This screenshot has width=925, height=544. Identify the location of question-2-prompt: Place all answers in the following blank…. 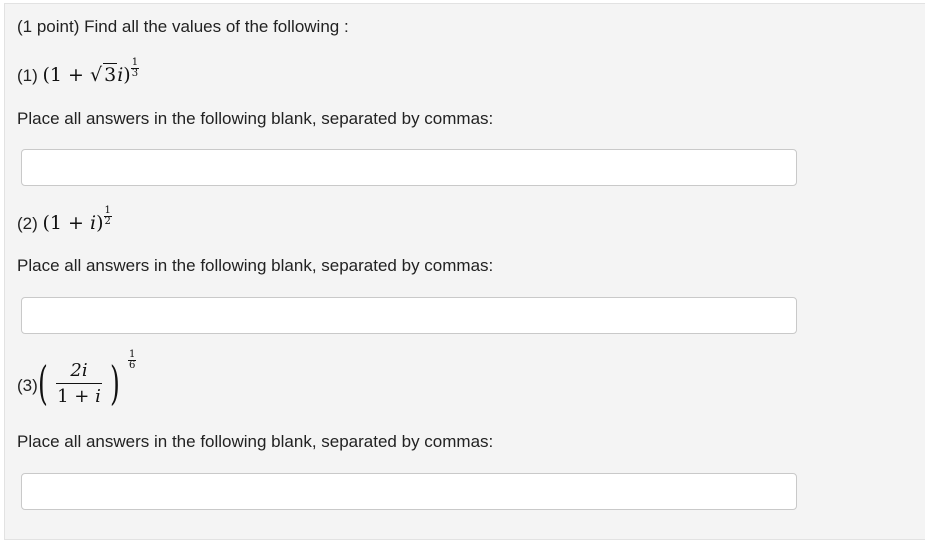
(255, 265).